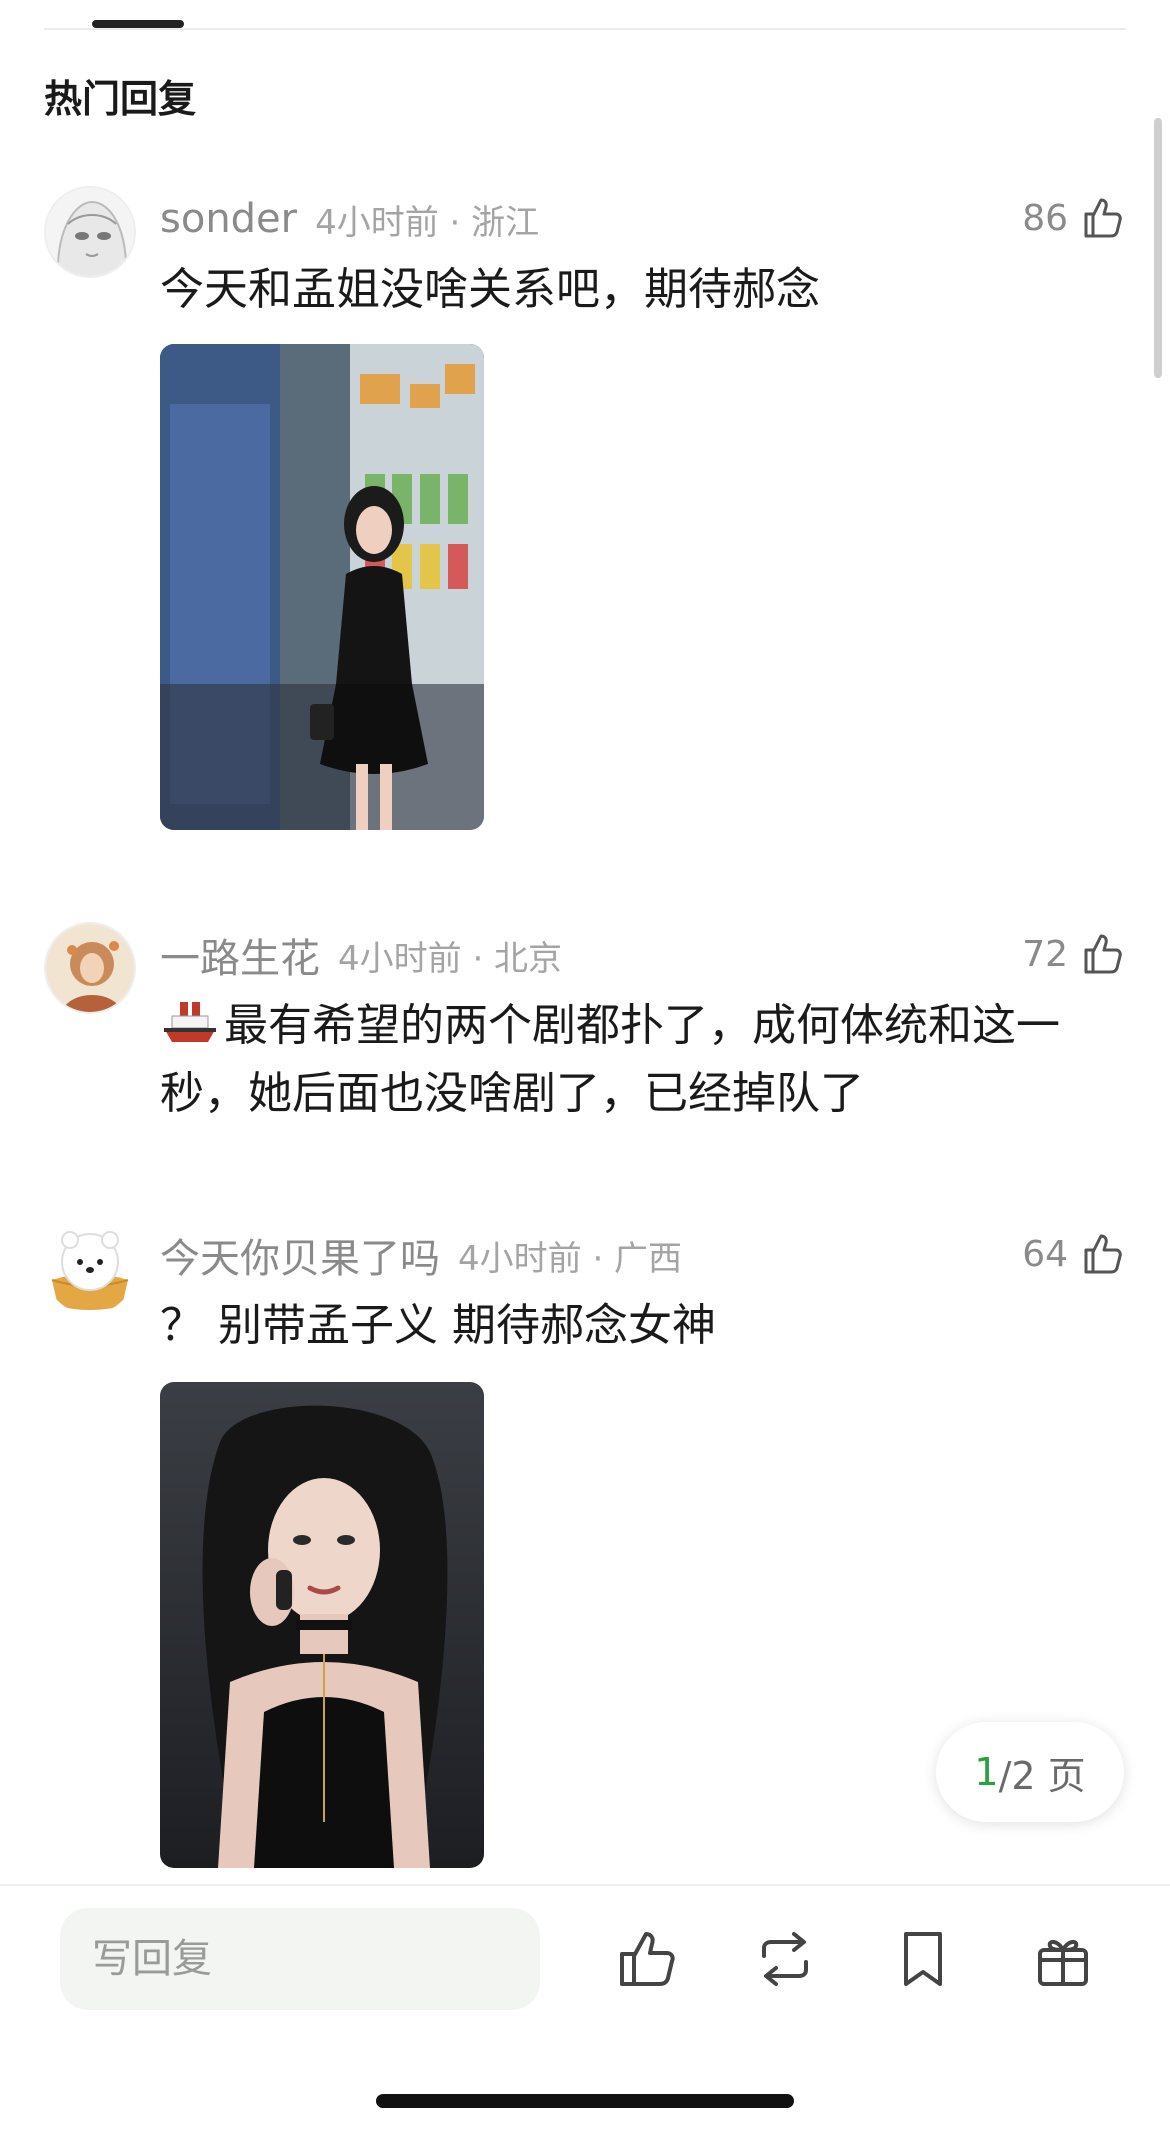  What do you see at coordinates (1074, 218) in the screenshot?
I see `like-button: 86` at bounding box center [1074, 218].